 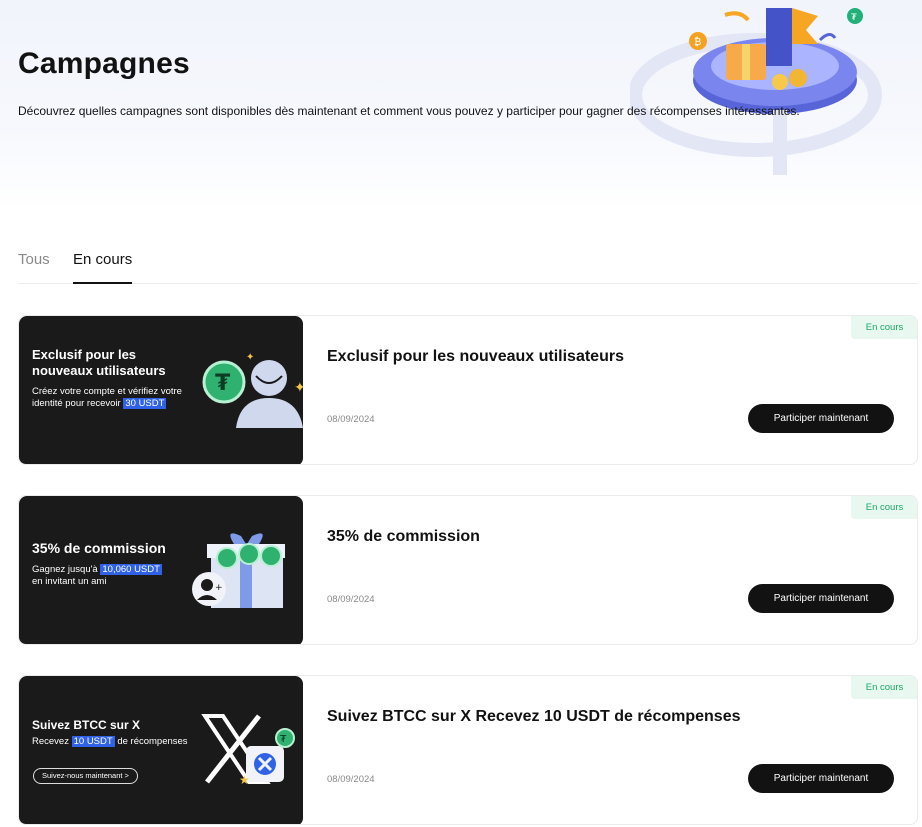 What do you see at coordinates (269, 378) in the screenshot?
I see `user-avatar-icon` at bounding box center [269, 378].